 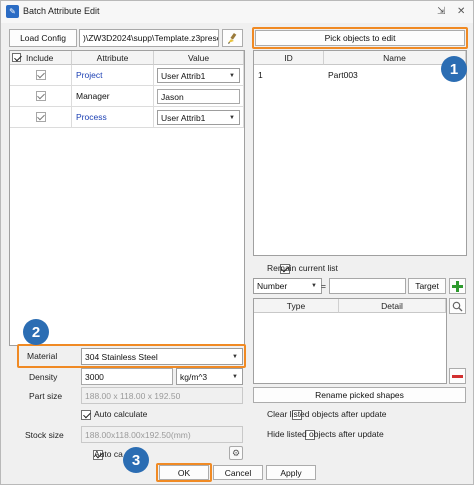 I want to click on density-unit-dropdown: kg/m^3 ▼, so click(x=209, y=376).